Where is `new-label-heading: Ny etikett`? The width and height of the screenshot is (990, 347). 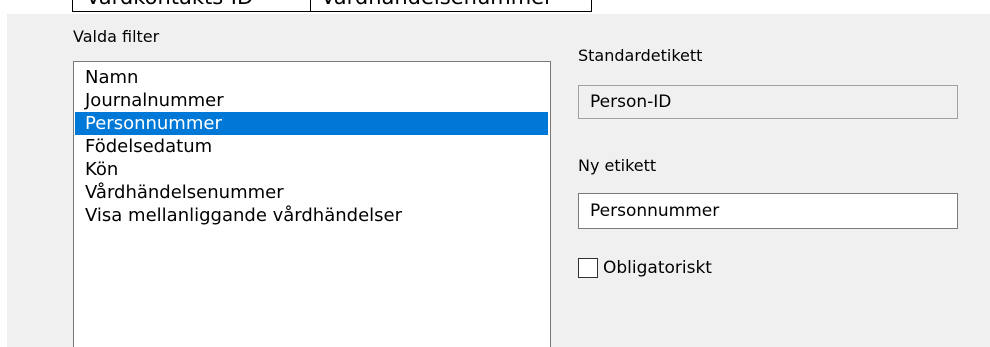 new-label-heading: Ny etikett is located at coordinates (617, 165).